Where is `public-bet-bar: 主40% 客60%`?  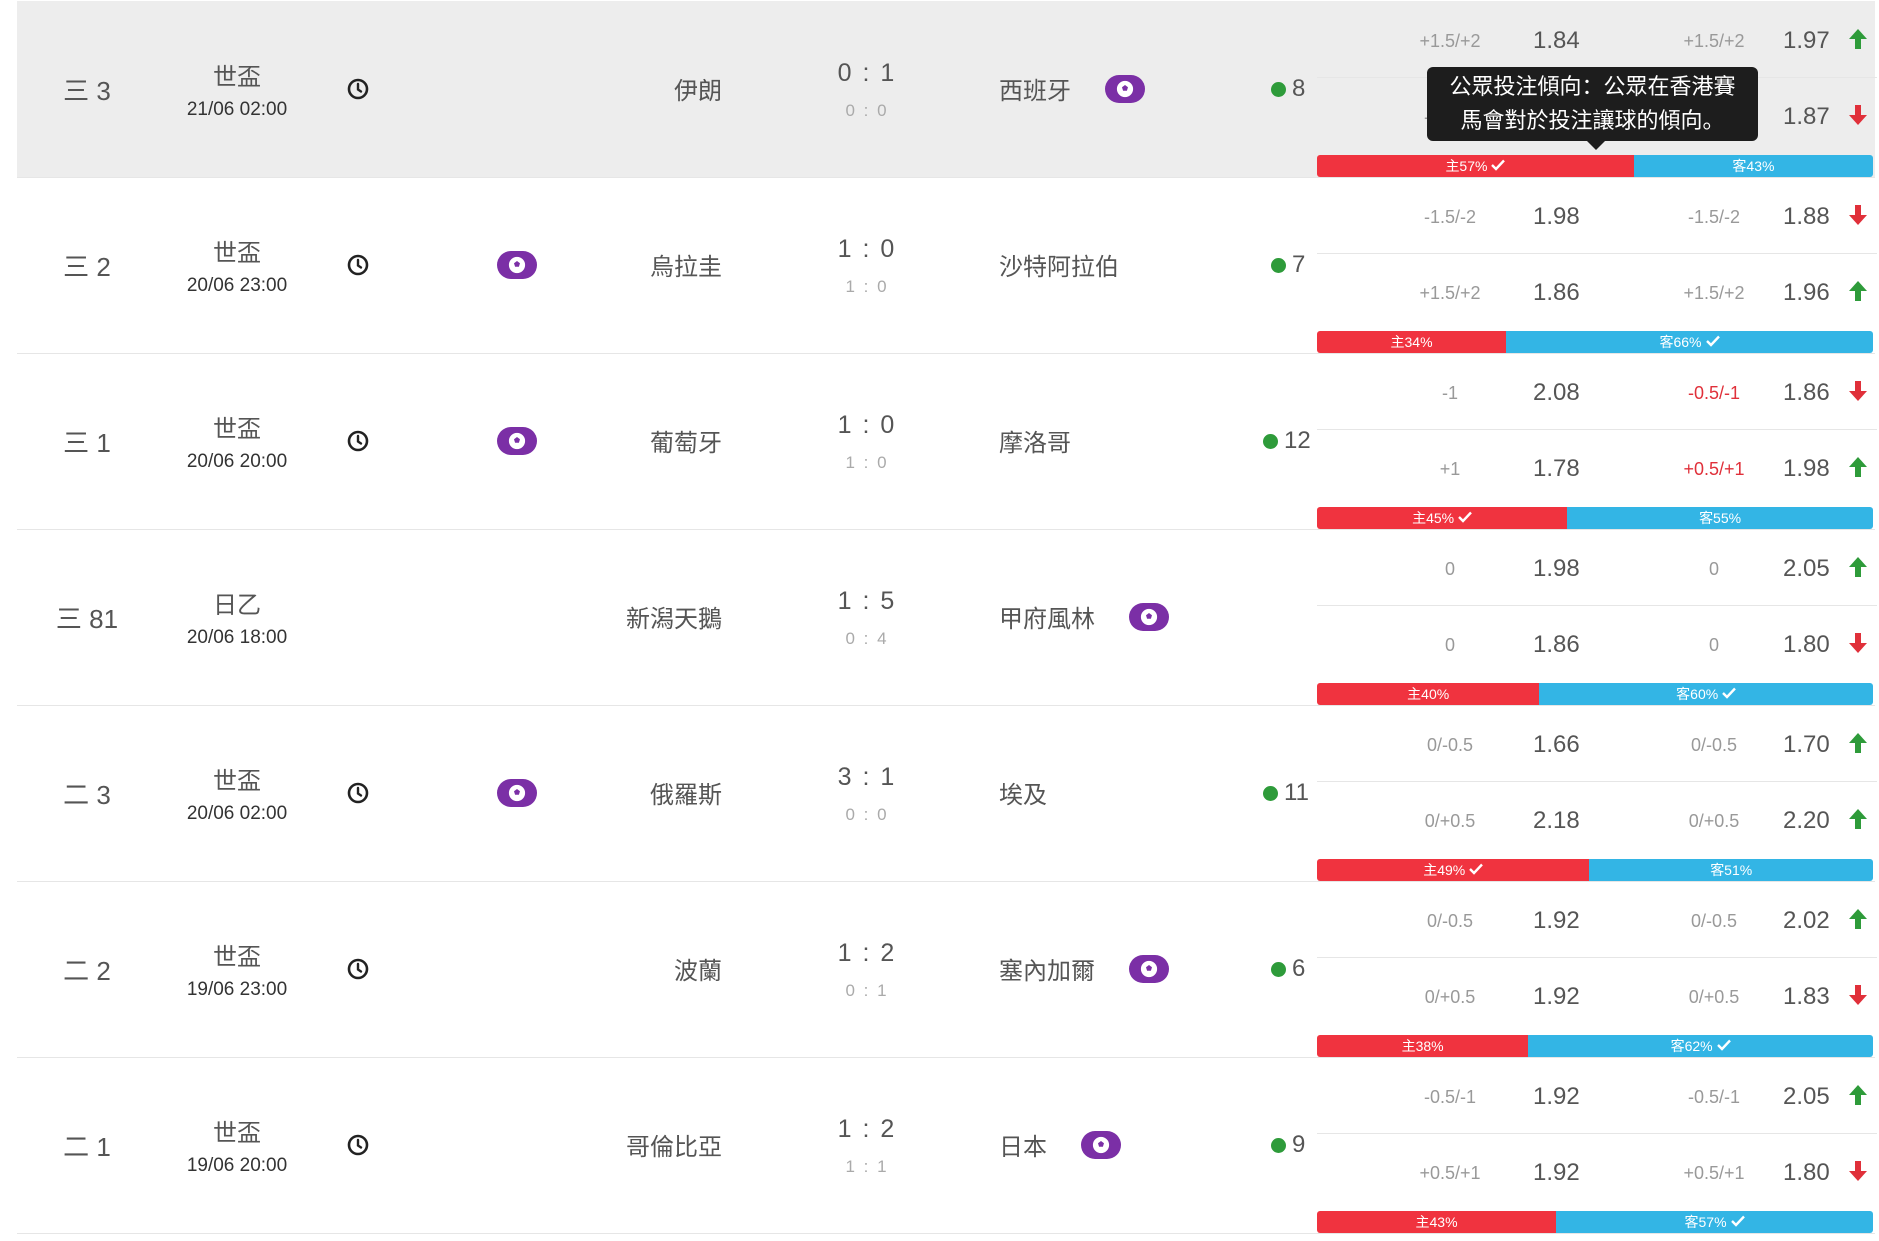 public-bet-bar: 主40% 客60% is located at coordinates (1595, 694).